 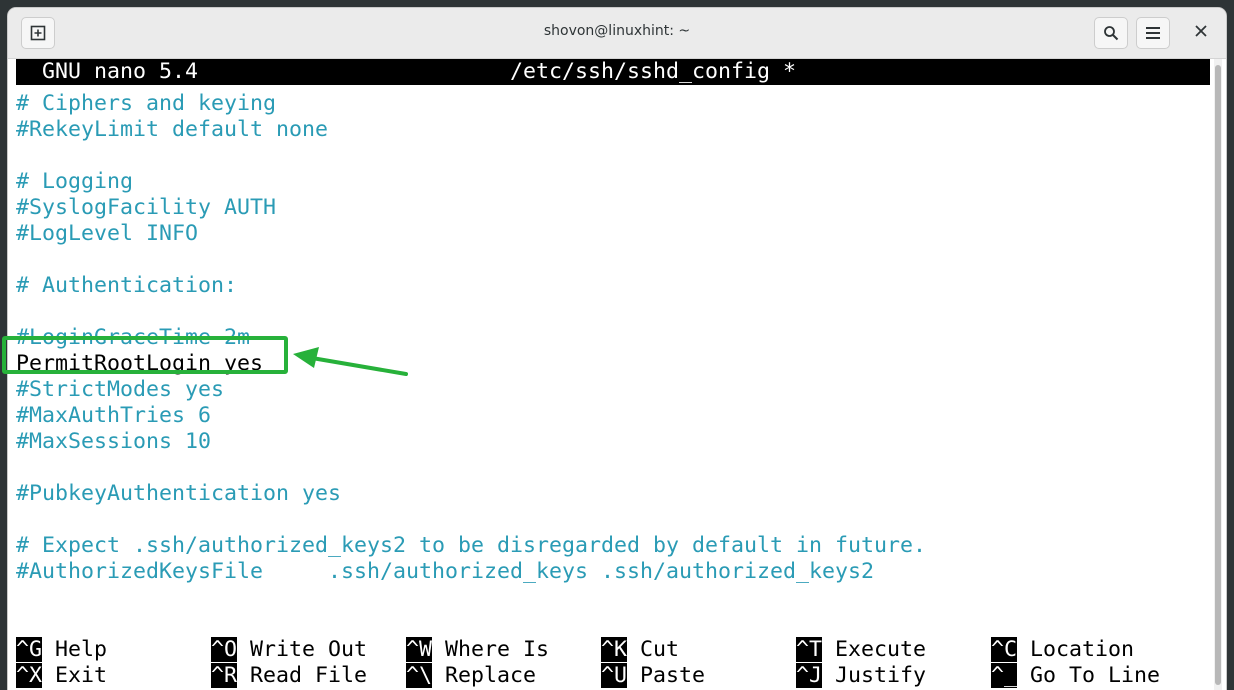 I want to click on shortcut-execute: ^T Execute, so click(x=861, y=649).